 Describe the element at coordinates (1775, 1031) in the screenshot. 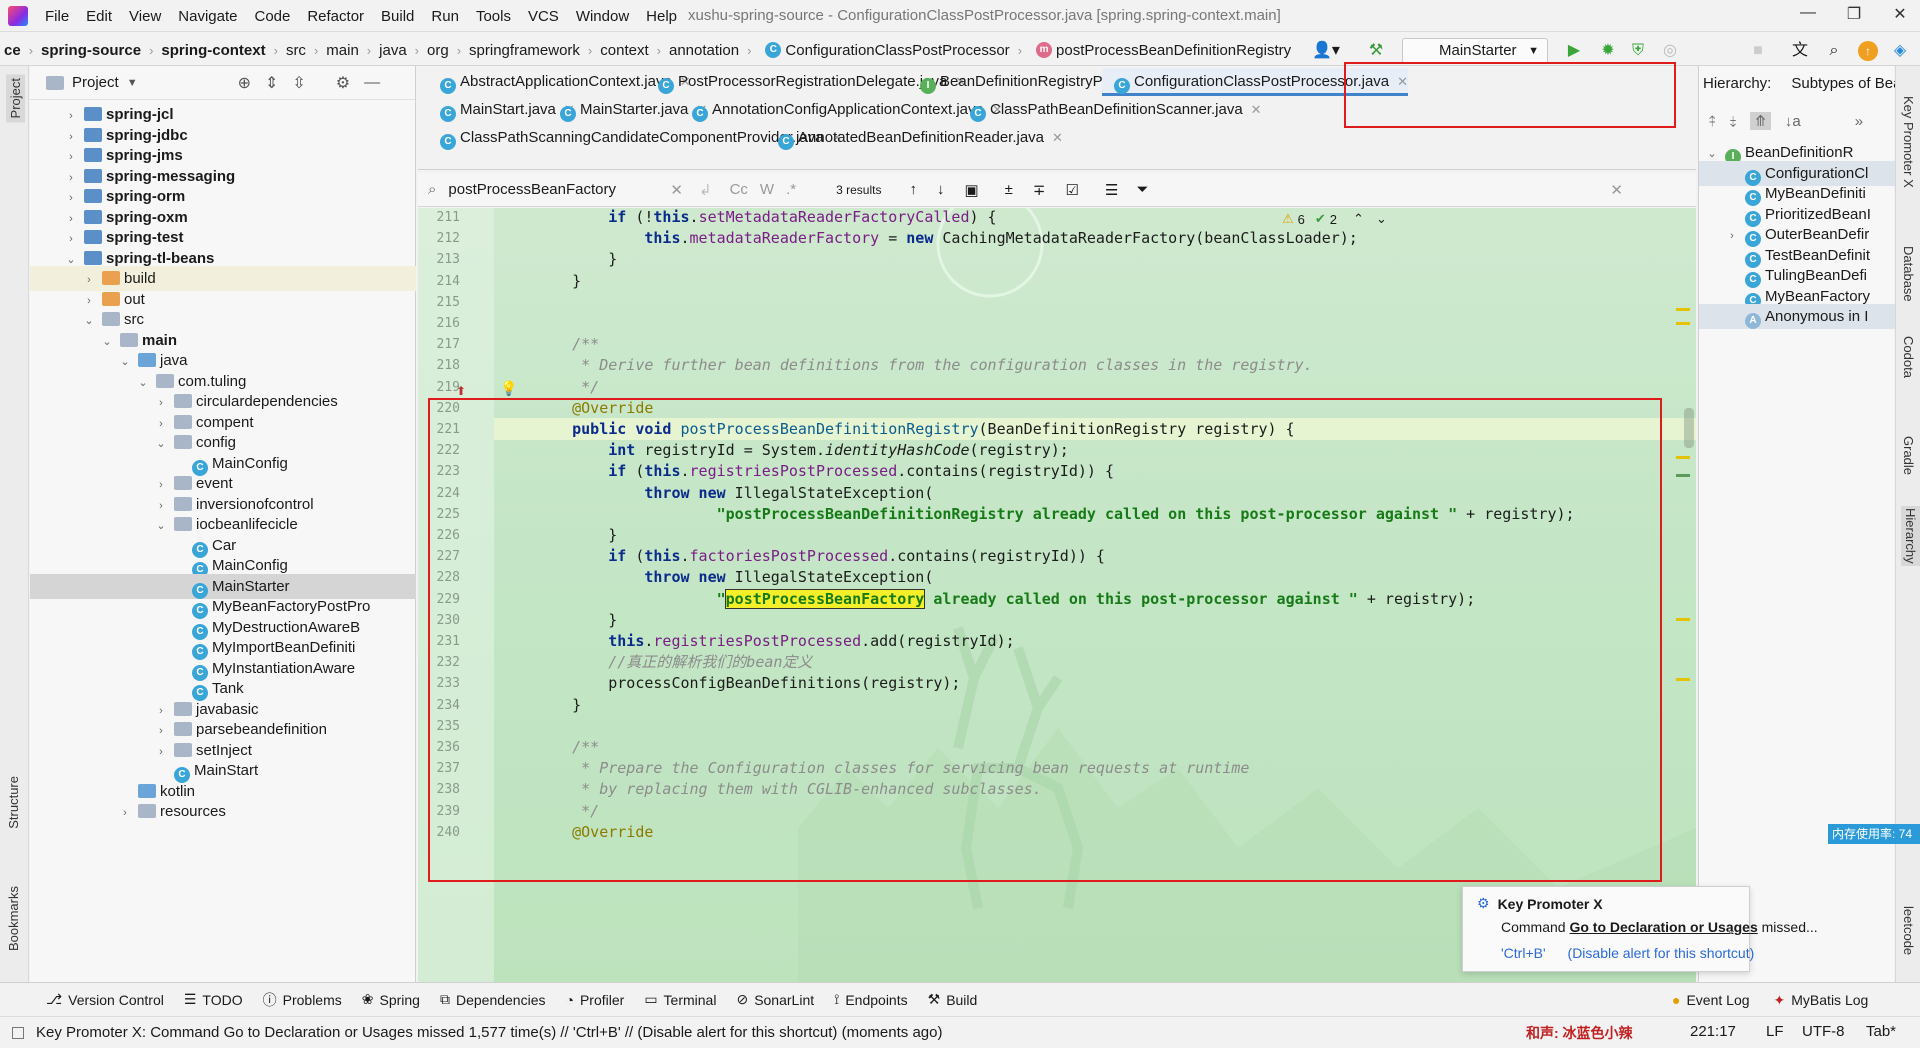

I see `line-separator: LF` at that location.